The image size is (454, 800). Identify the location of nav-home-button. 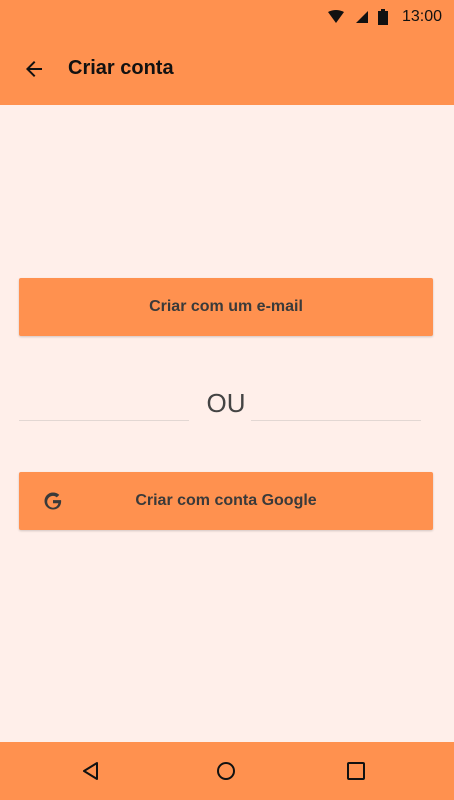
(226, 771).